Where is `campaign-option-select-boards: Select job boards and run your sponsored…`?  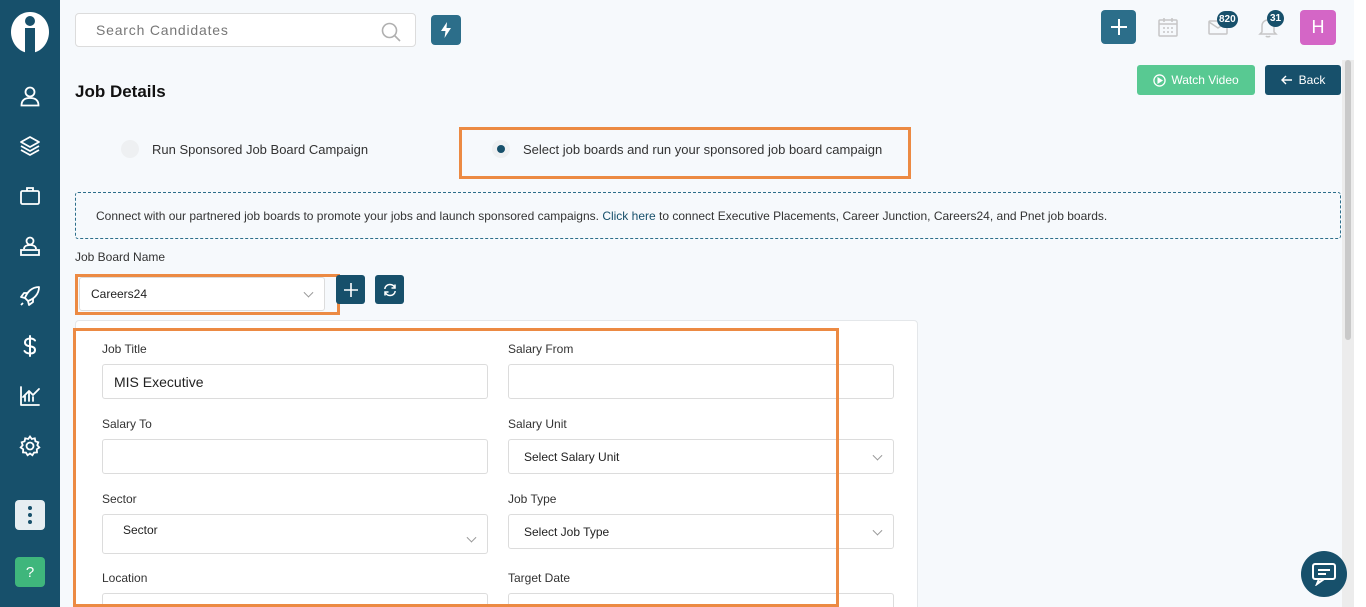
campaign-option-select-boards: Select job boards and run your sponsored… is located at coordinates (687, 149).